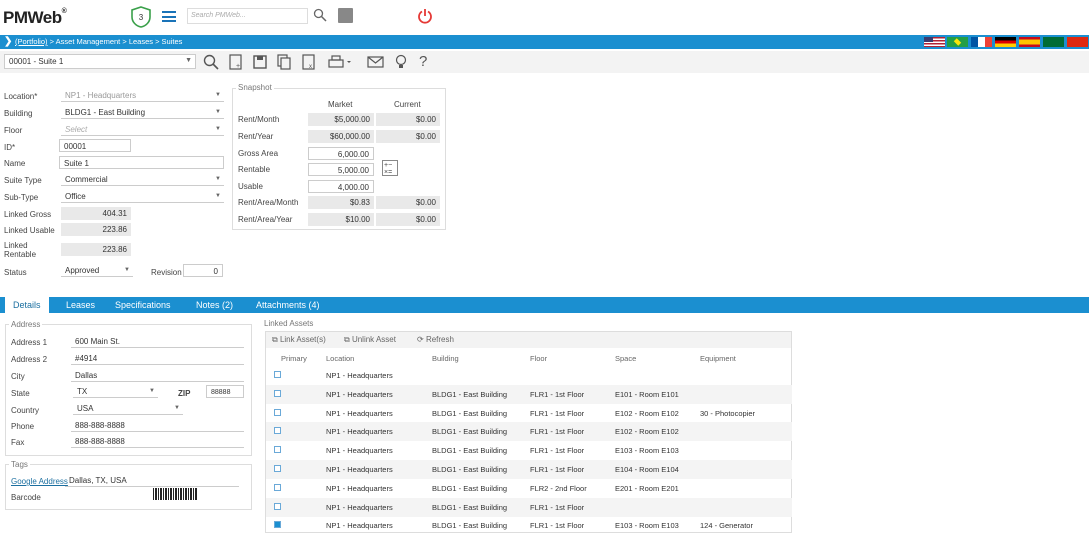 This screenshot has width=1089, height=535. What do you see at coordinates (557, 432) in the screenshot?
I see `cell-floor: FLR1 - 1st Floor` at bounding box center [557, 432].